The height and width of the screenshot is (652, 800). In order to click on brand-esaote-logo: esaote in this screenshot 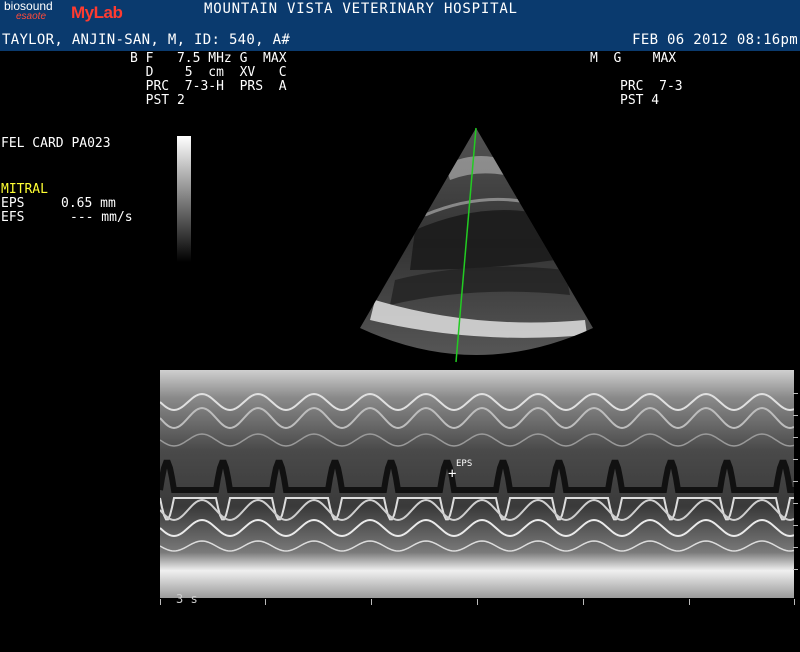, I will do `click(31, 16)`.